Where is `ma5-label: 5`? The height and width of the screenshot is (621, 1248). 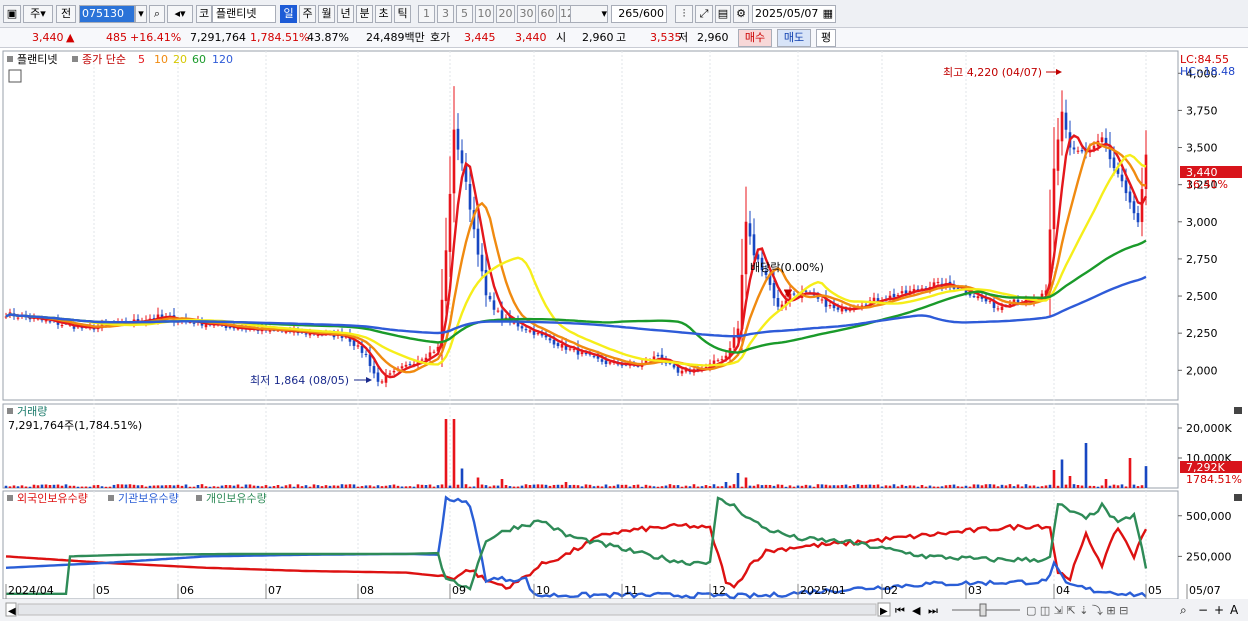
ma5-label: 5 is located at coordinates (141, 59).